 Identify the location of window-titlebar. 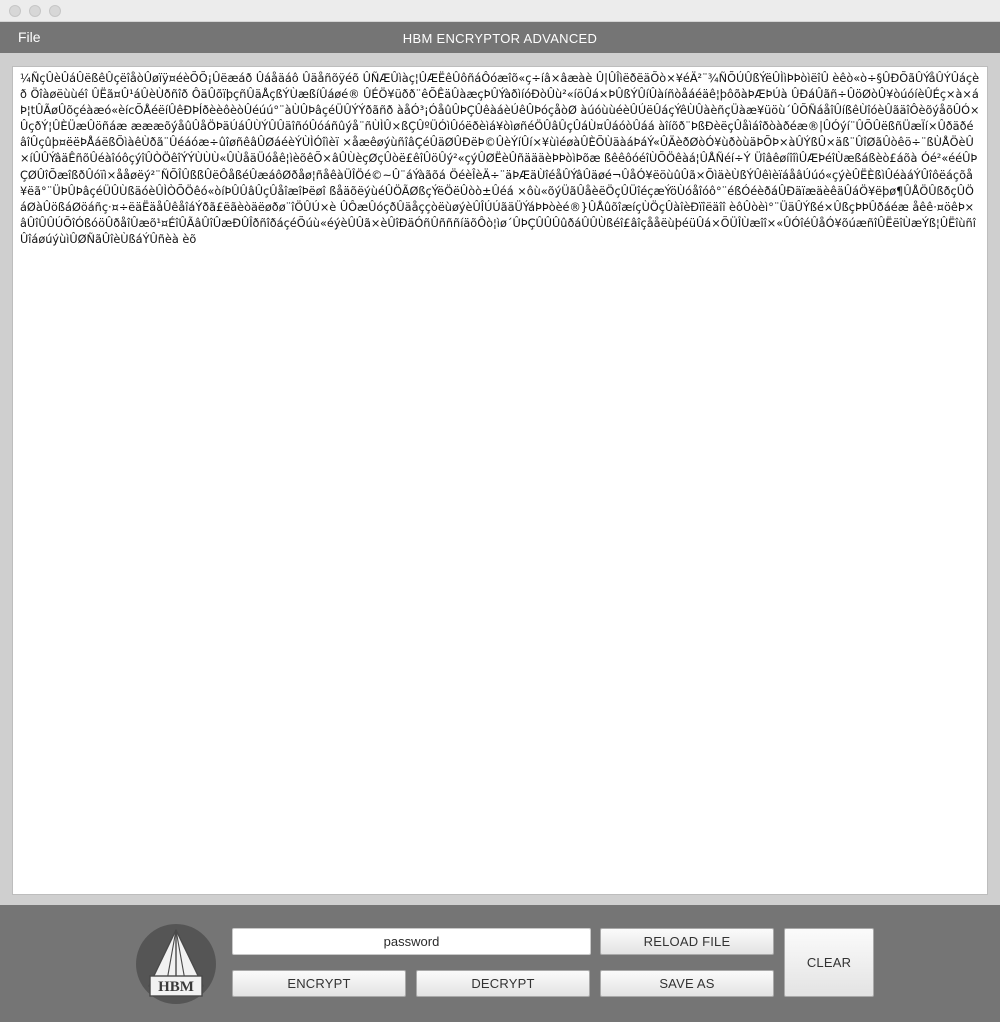
(500, 11).